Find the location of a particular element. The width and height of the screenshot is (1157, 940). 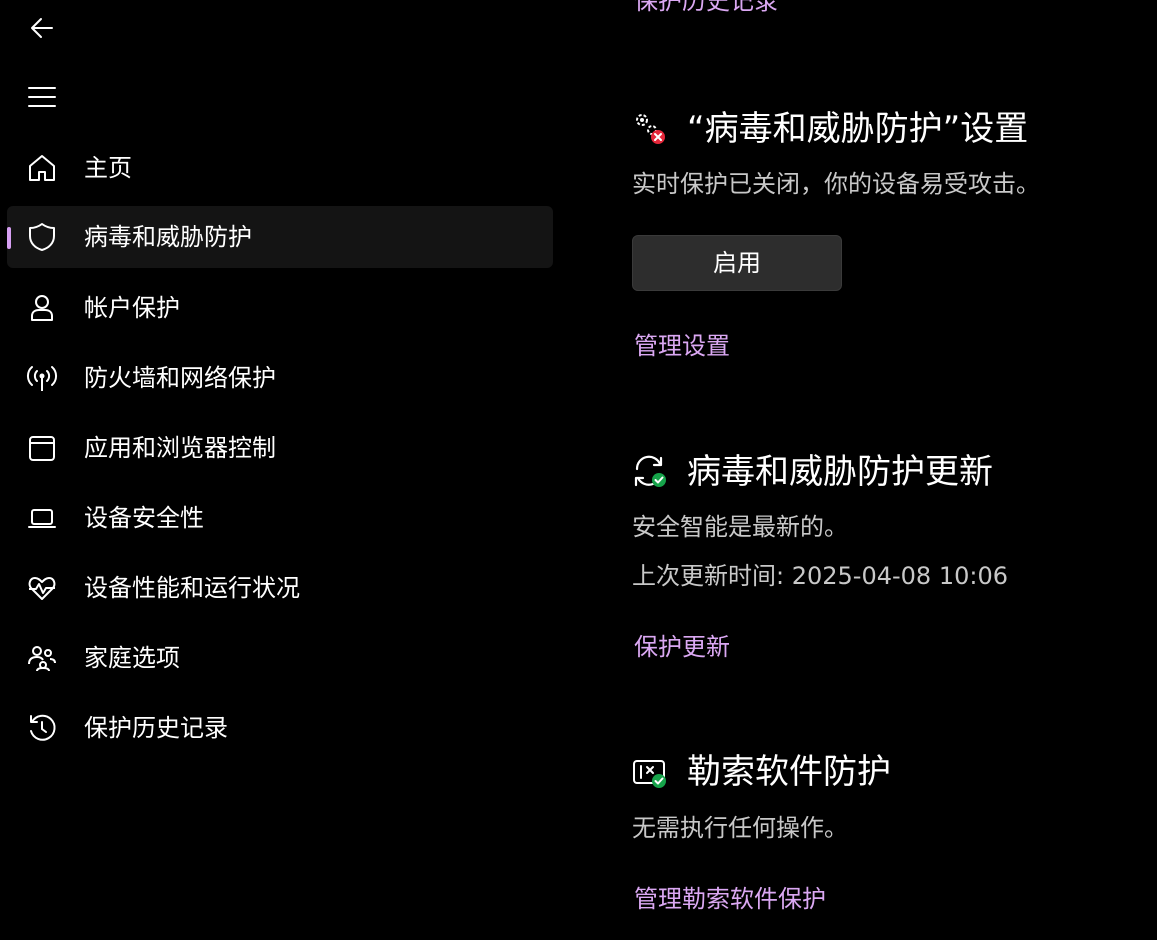

family-icon is located at coordinates (42, 658).